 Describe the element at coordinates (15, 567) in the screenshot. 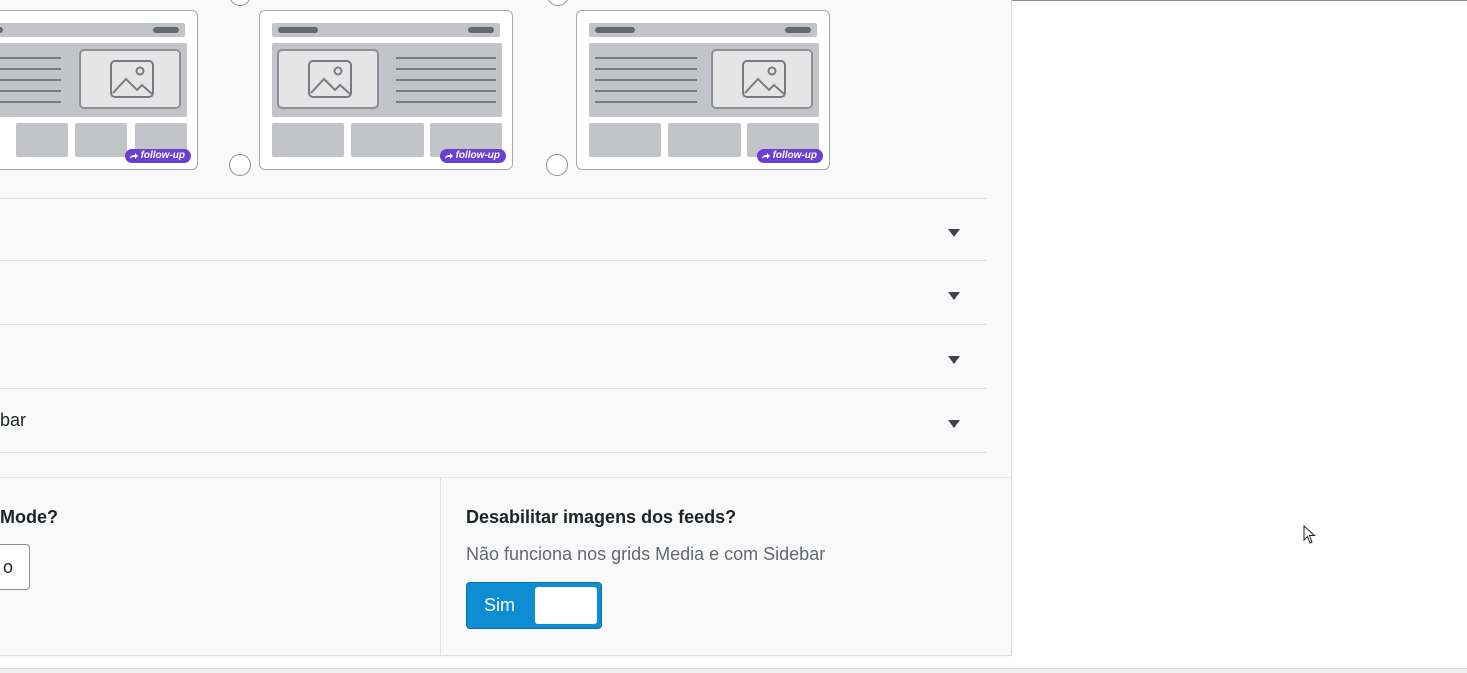

I see `dark-mode-toggle-button: o` at that location.